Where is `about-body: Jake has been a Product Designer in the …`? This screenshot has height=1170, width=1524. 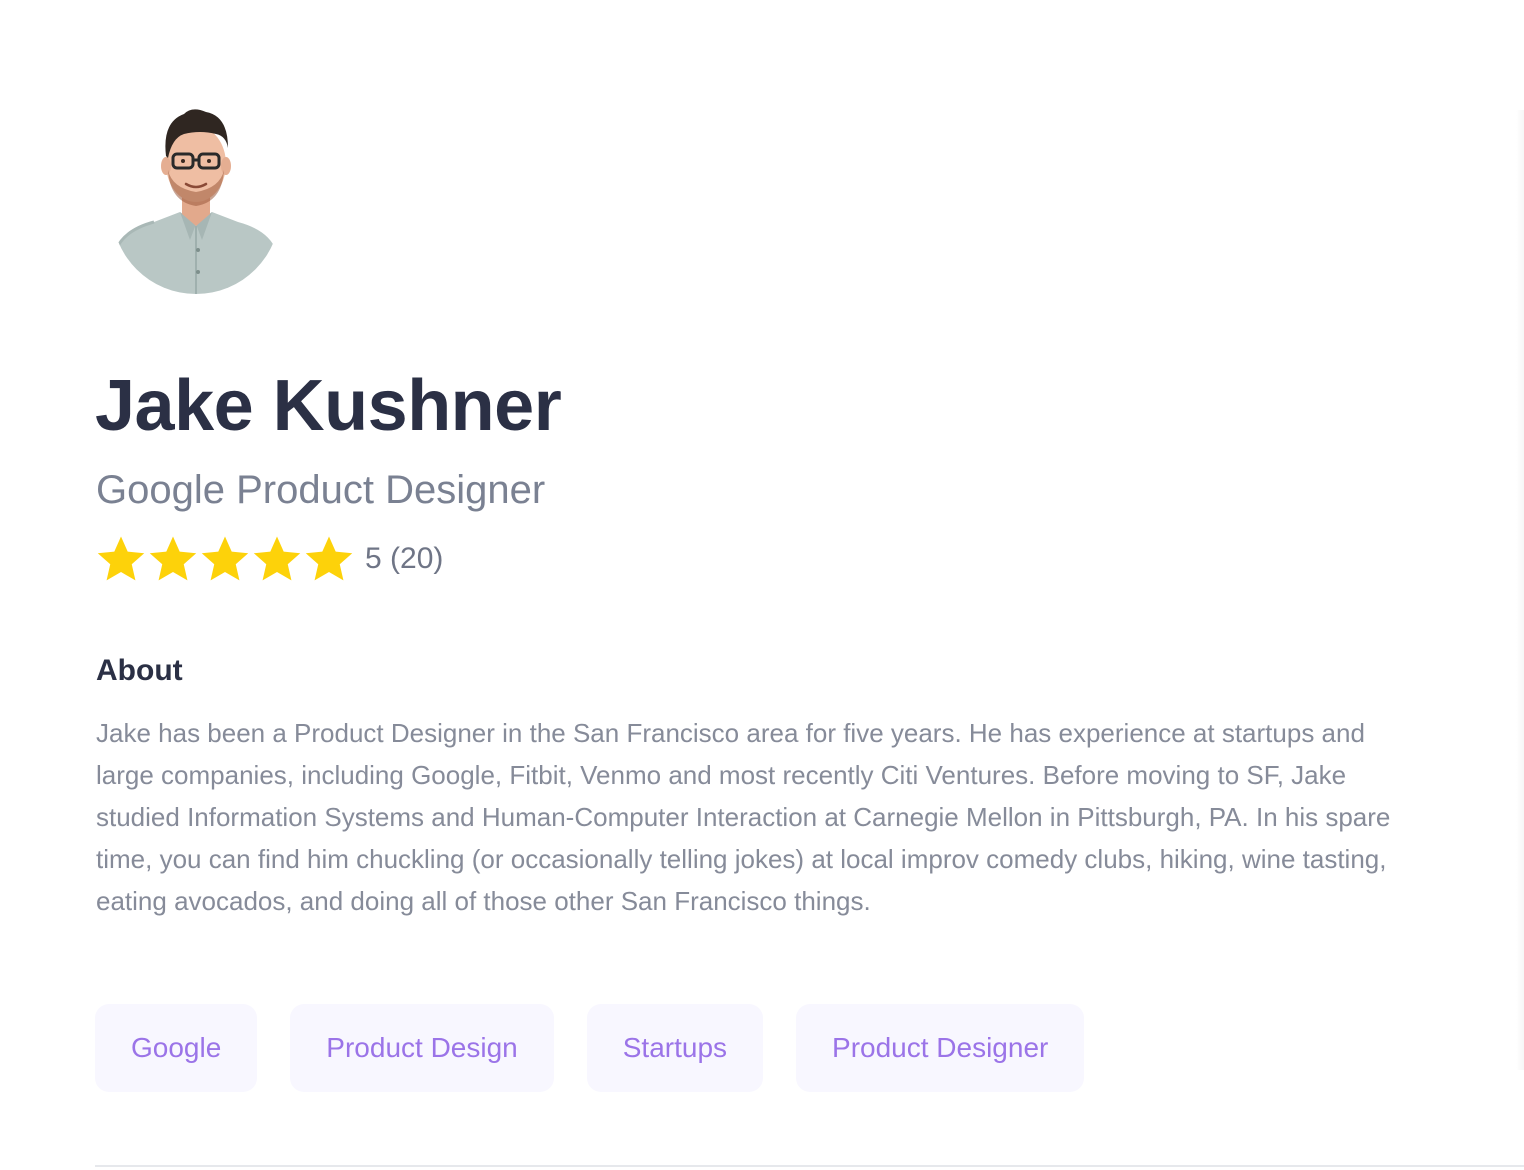
about-body: Jake has been a Product Designer in the … is located at coordinates (743, 817).